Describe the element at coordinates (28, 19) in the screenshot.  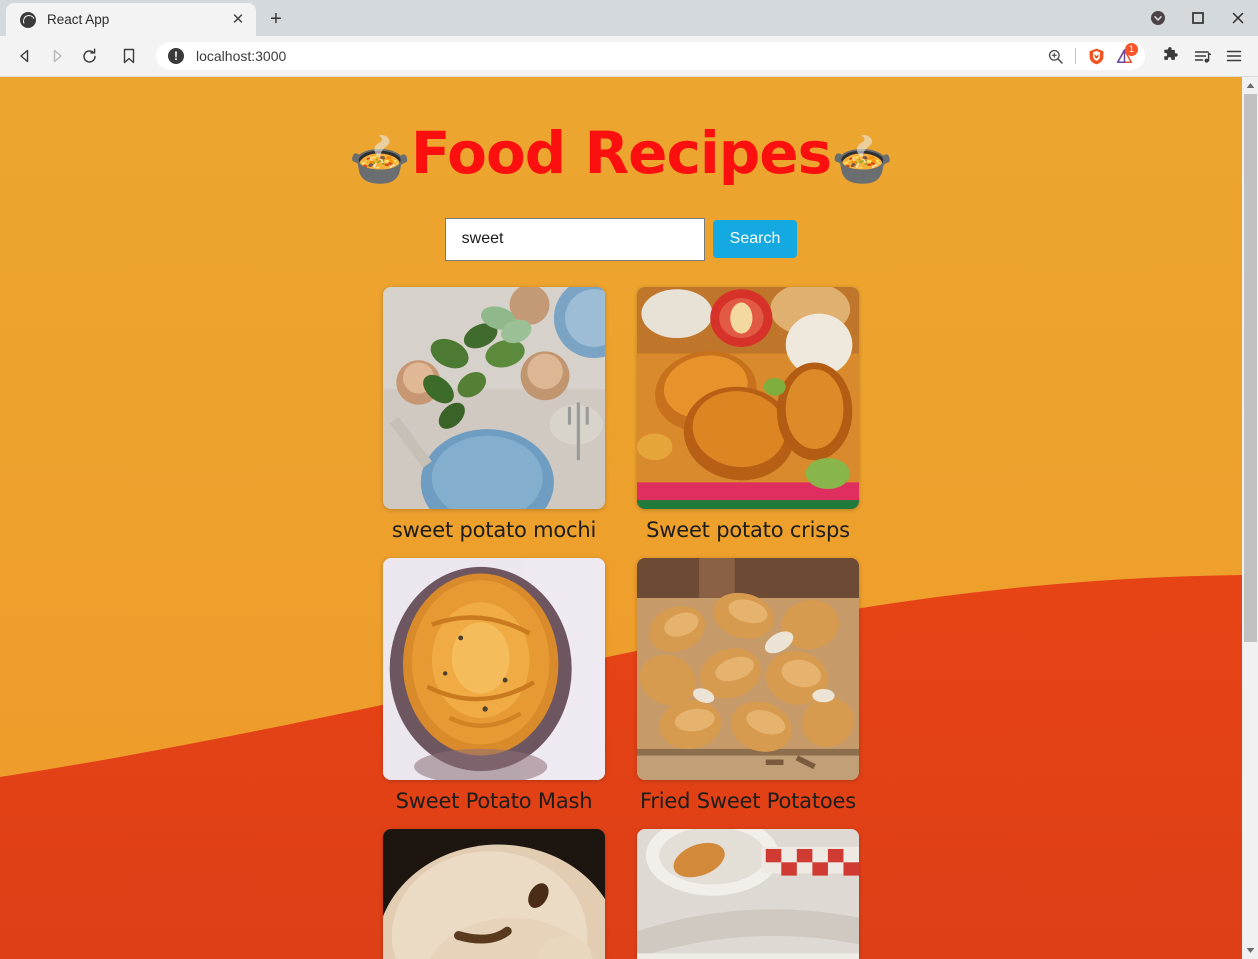
I see `react-globe-icon` at that location.